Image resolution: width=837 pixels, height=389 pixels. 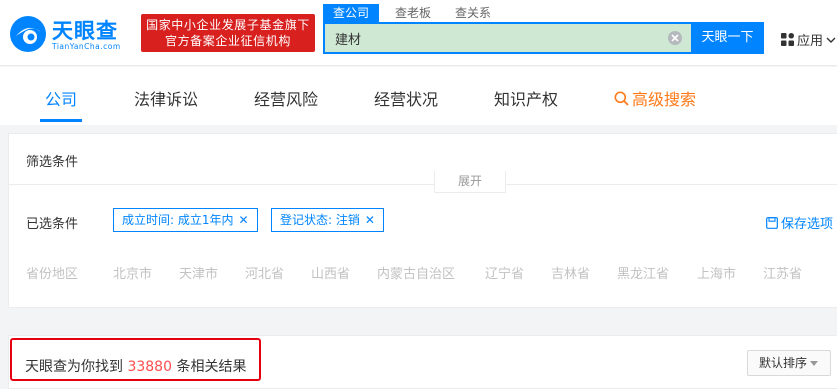 I want to click on search-input, so click(x=509, y=38).